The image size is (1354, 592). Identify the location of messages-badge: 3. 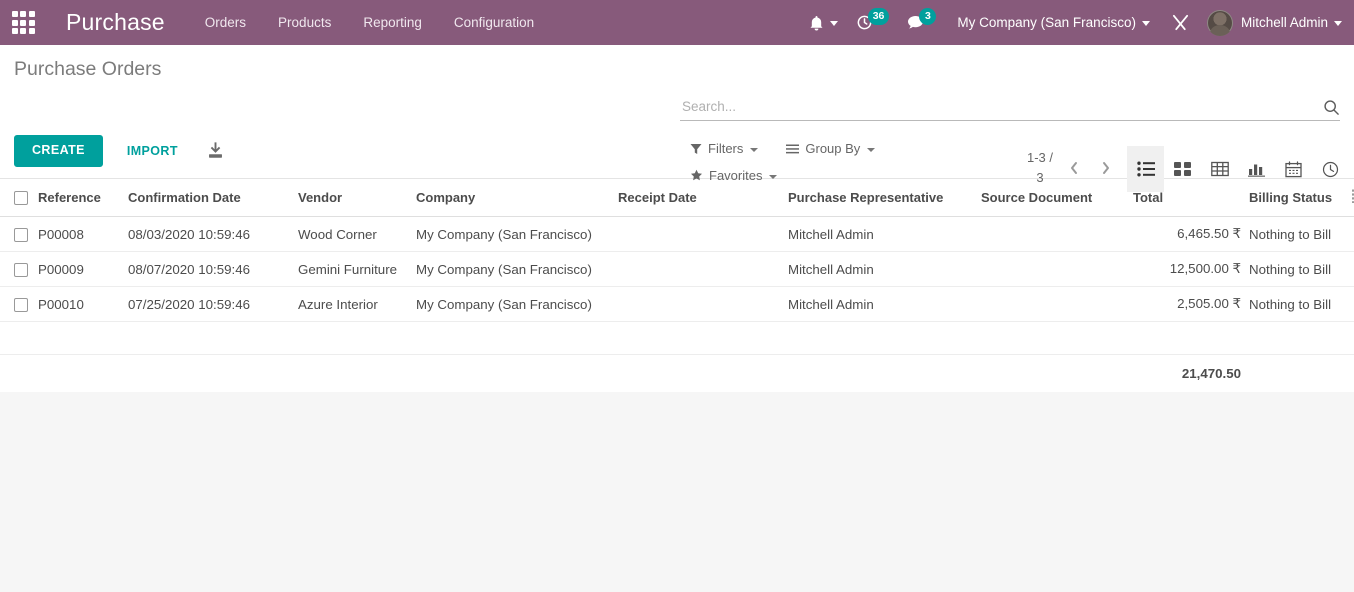
(928, 16).